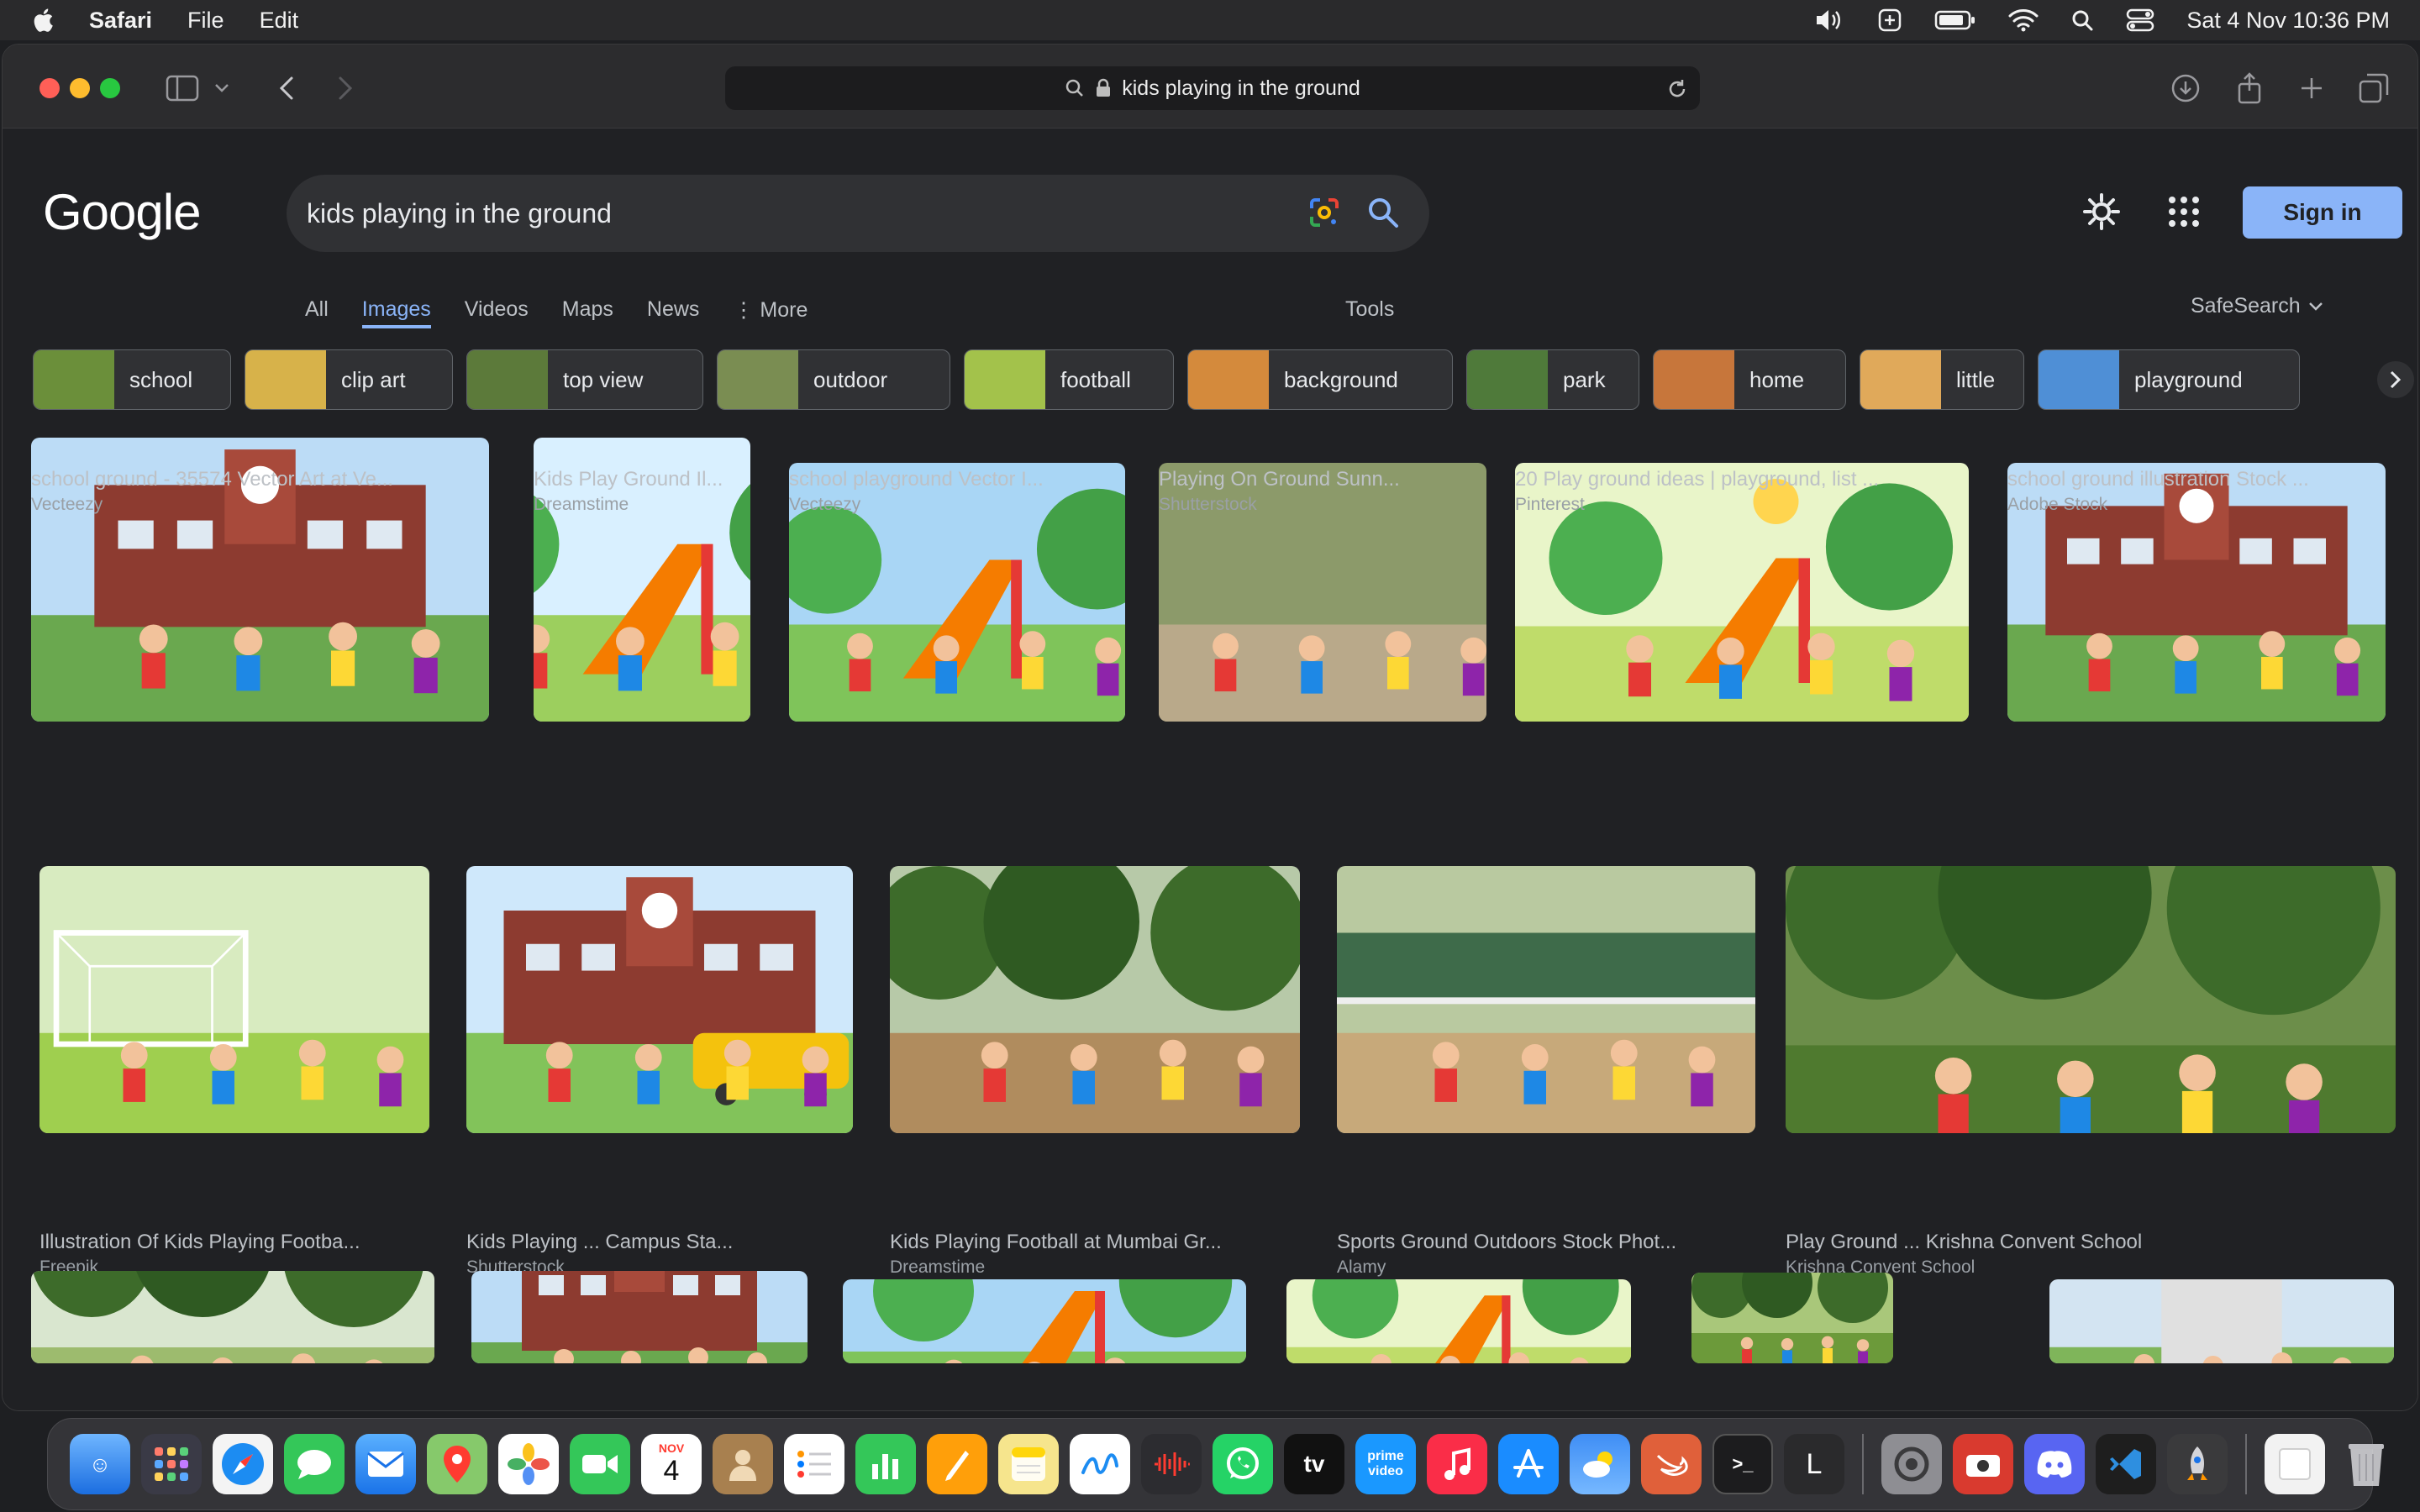 This screenshot has height=1512, width=2420. I want to click on mail-icon, so click(385, 1464).